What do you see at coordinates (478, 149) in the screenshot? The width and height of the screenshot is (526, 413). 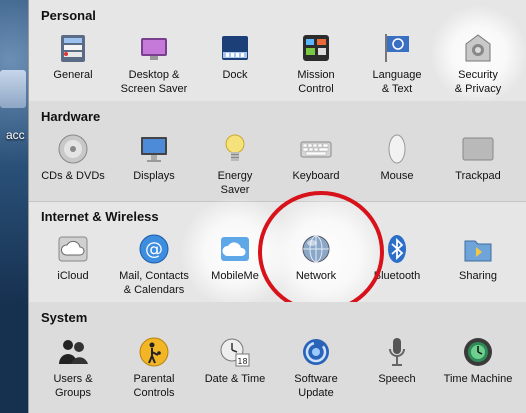 I see `trackpad-icon` at bounding box center [478, 149].